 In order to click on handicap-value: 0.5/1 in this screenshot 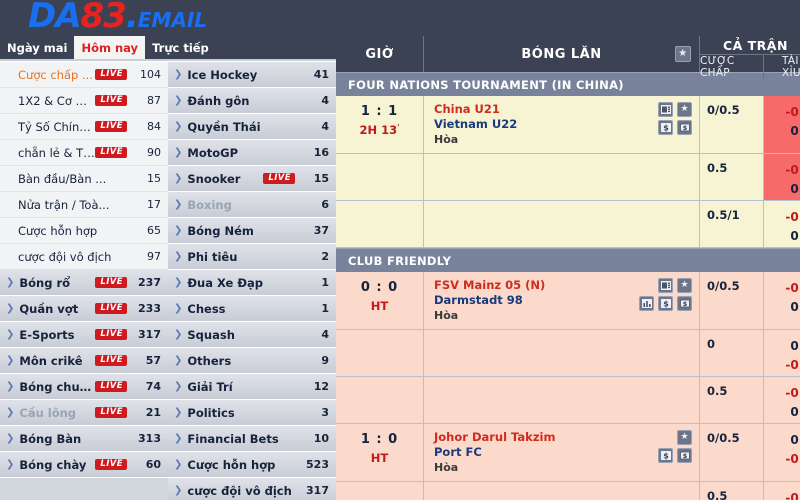, I will do `click(732, 224)`.